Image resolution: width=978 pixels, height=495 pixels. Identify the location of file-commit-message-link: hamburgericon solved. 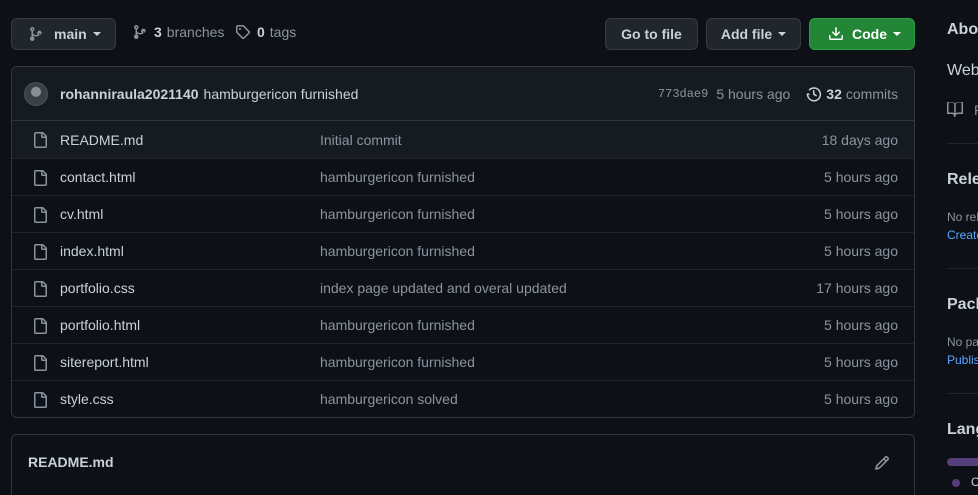
(389, 399).